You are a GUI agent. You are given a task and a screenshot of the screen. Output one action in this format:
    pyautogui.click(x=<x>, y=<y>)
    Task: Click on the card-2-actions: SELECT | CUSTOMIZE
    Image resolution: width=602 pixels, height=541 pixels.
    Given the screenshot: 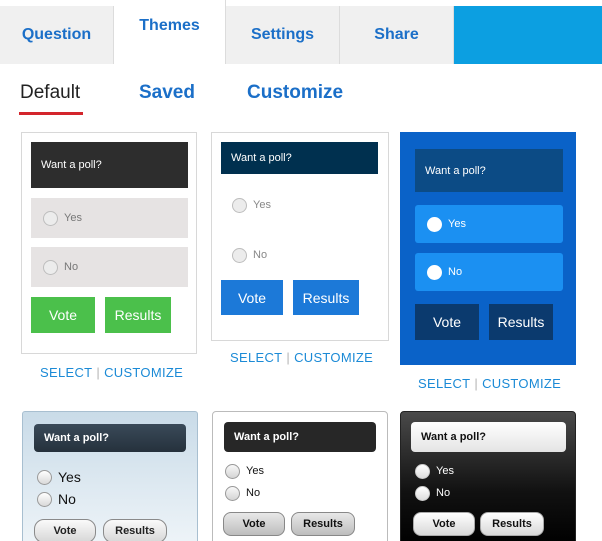 What is the action you would take?
    pyautogui.click(x=301, y=357)
    